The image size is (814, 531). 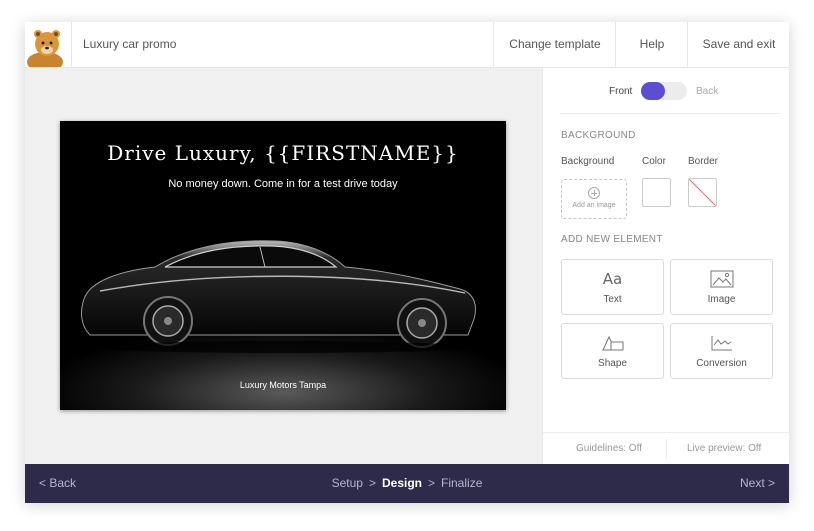 I want to click on card-face-switch: Front Back, so click(x=666, y=90).